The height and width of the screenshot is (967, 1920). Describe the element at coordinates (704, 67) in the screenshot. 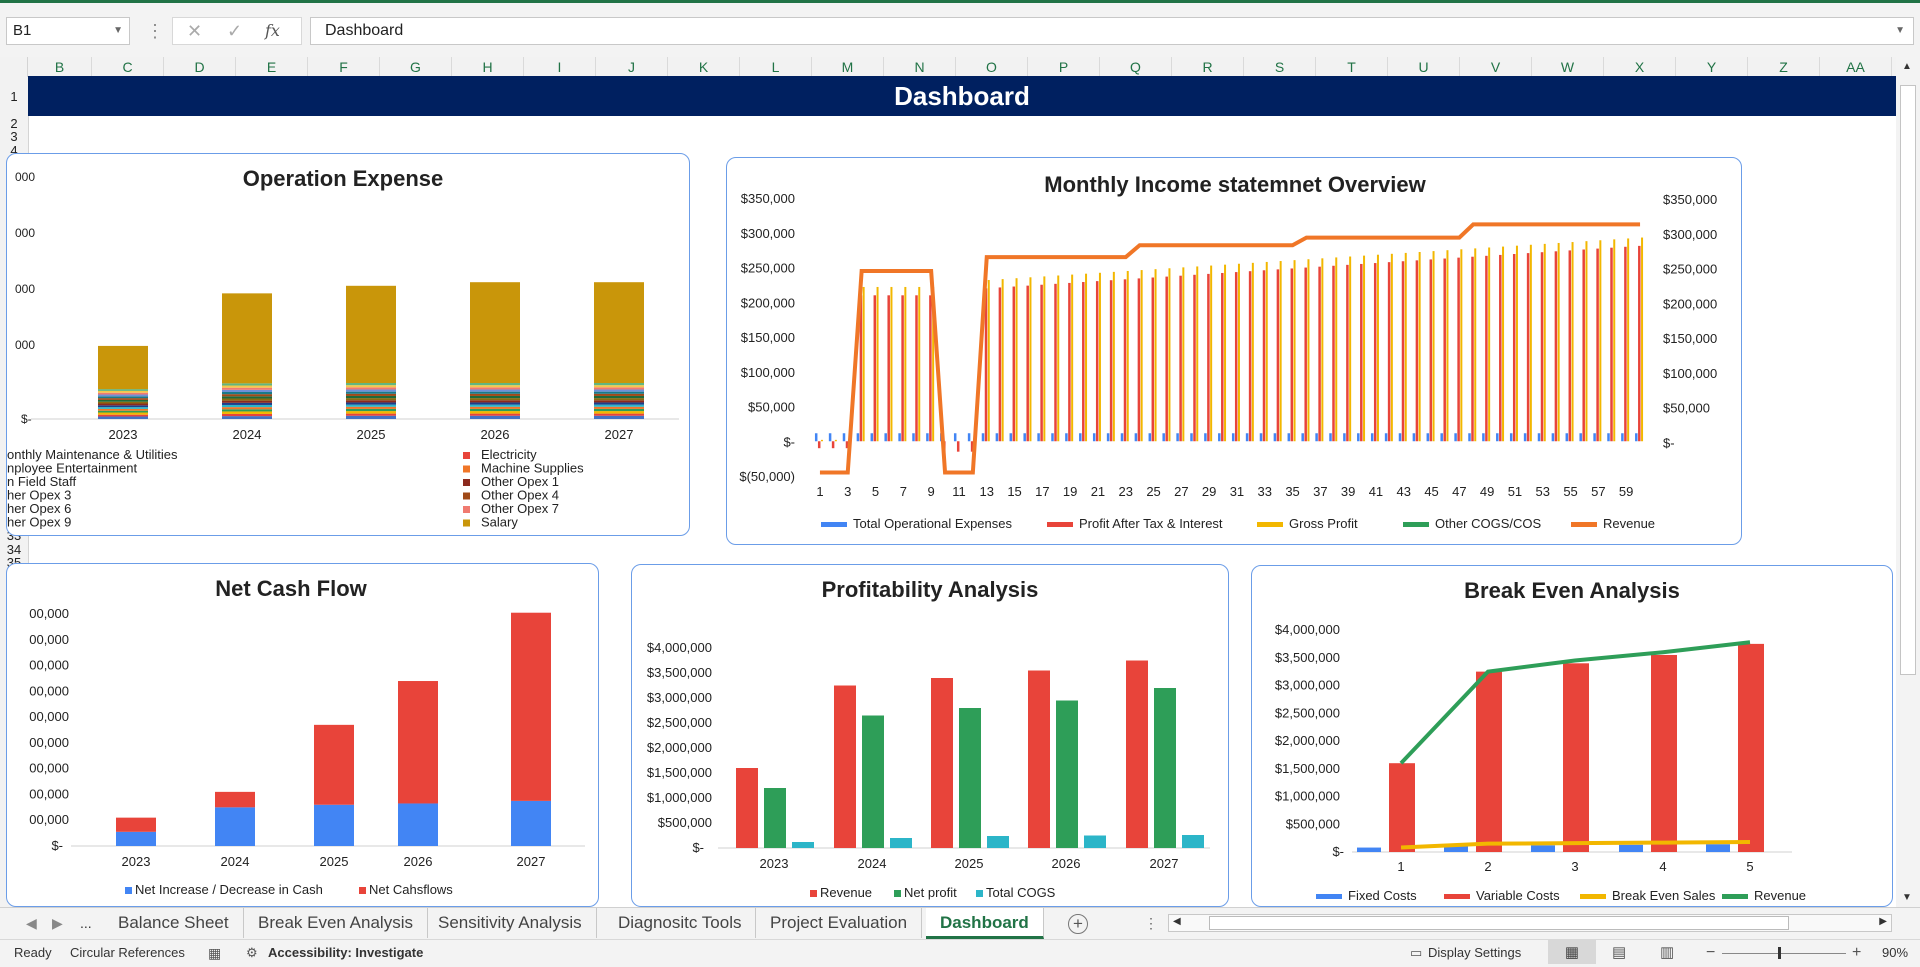

I see `column-header-K: K` at that location.